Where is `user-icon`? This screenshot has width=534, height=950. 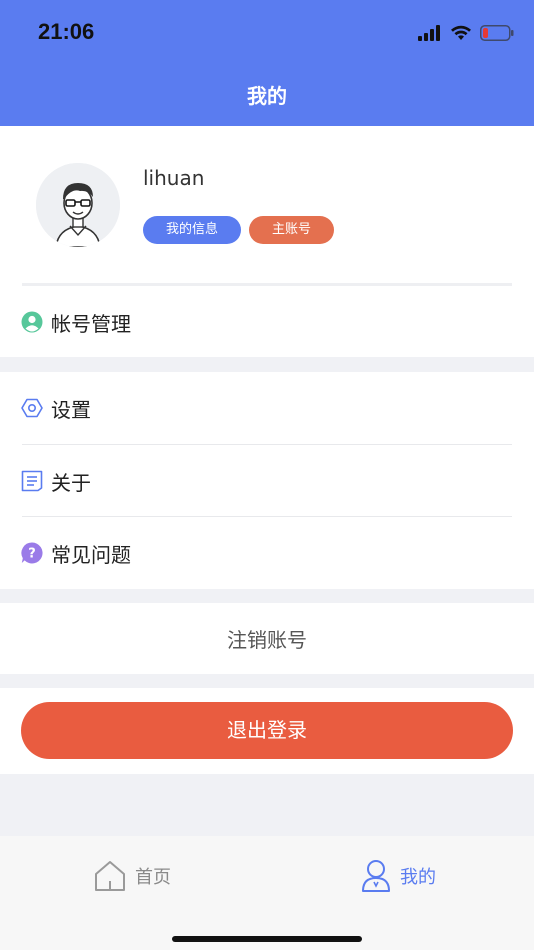 user-icon is located at coordinates (376, 876).